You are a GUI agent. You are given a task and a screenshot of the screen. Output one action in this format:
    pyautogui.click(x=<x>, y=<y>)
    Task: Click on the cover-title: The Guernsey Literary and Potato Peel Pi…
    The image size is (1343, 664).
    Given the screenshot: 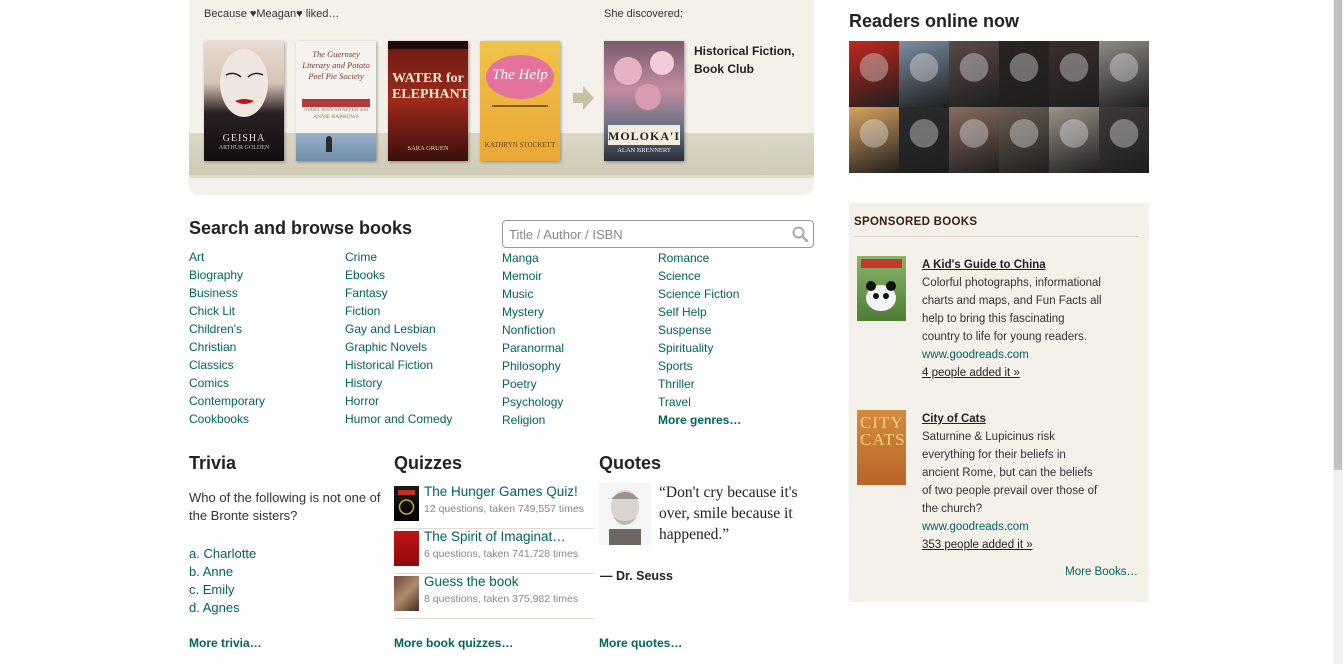 What is the action you would take?
    pyautogui.click(x=336, y=65)
    